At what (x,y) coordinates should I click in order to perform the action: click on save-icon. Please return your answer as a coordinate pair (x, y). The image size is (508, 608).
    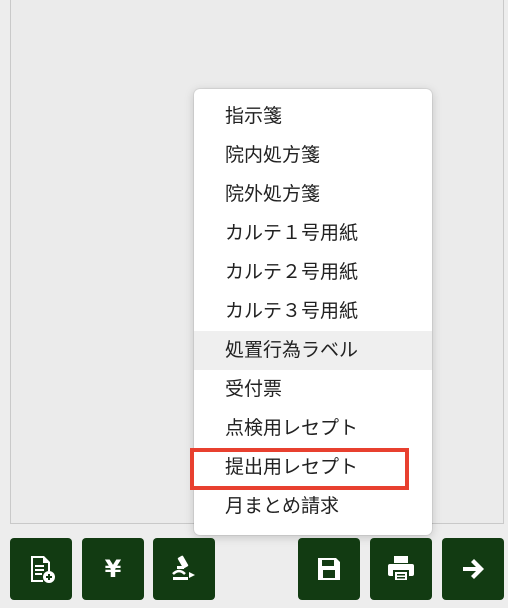
    Looking at the image, I should click on (329, 569).